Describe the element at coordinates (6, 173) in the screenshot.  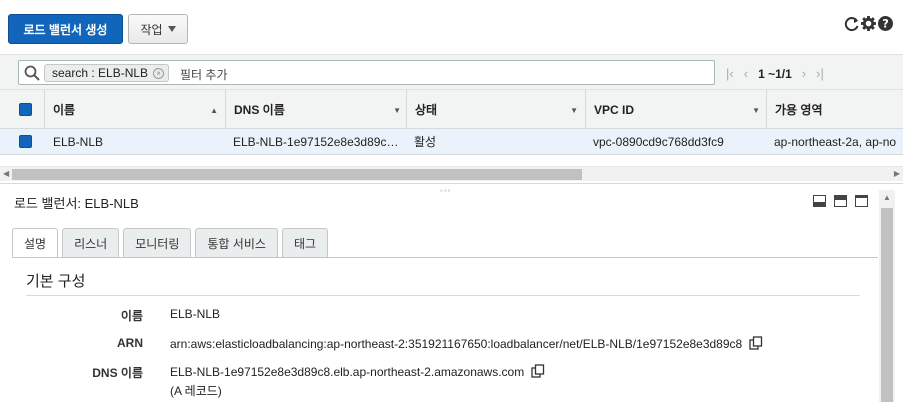
I see `scroll-left-icon: ◀` at that location.